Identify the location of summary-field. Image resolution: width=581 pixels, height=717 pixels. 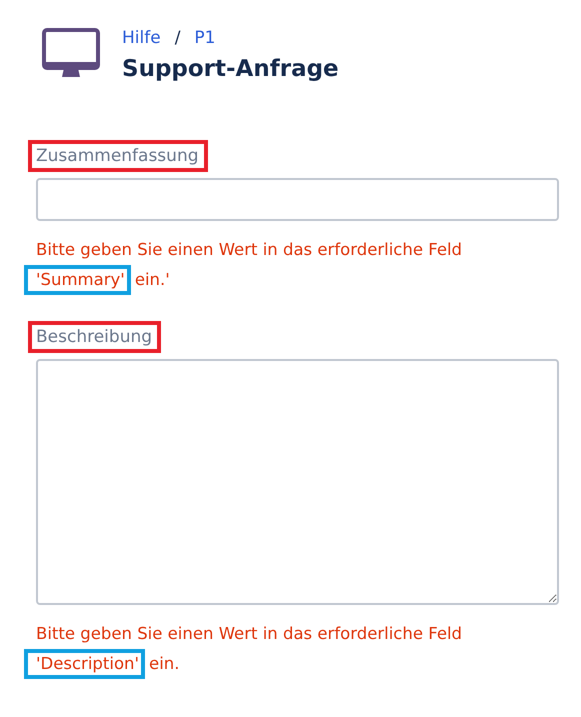
(297, 199).